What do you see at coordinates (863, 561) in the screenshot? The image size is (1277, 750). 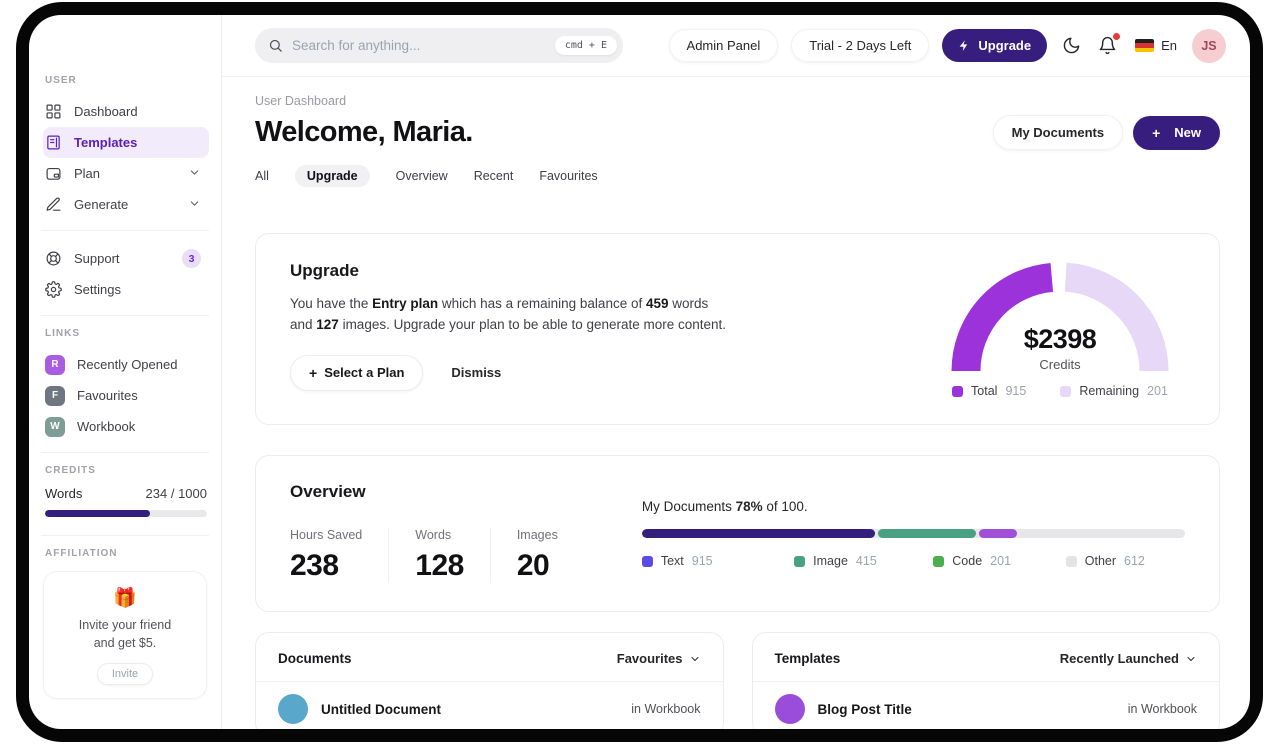 I see `legend-item-image: Image 415` at bounding box center [863, 561].